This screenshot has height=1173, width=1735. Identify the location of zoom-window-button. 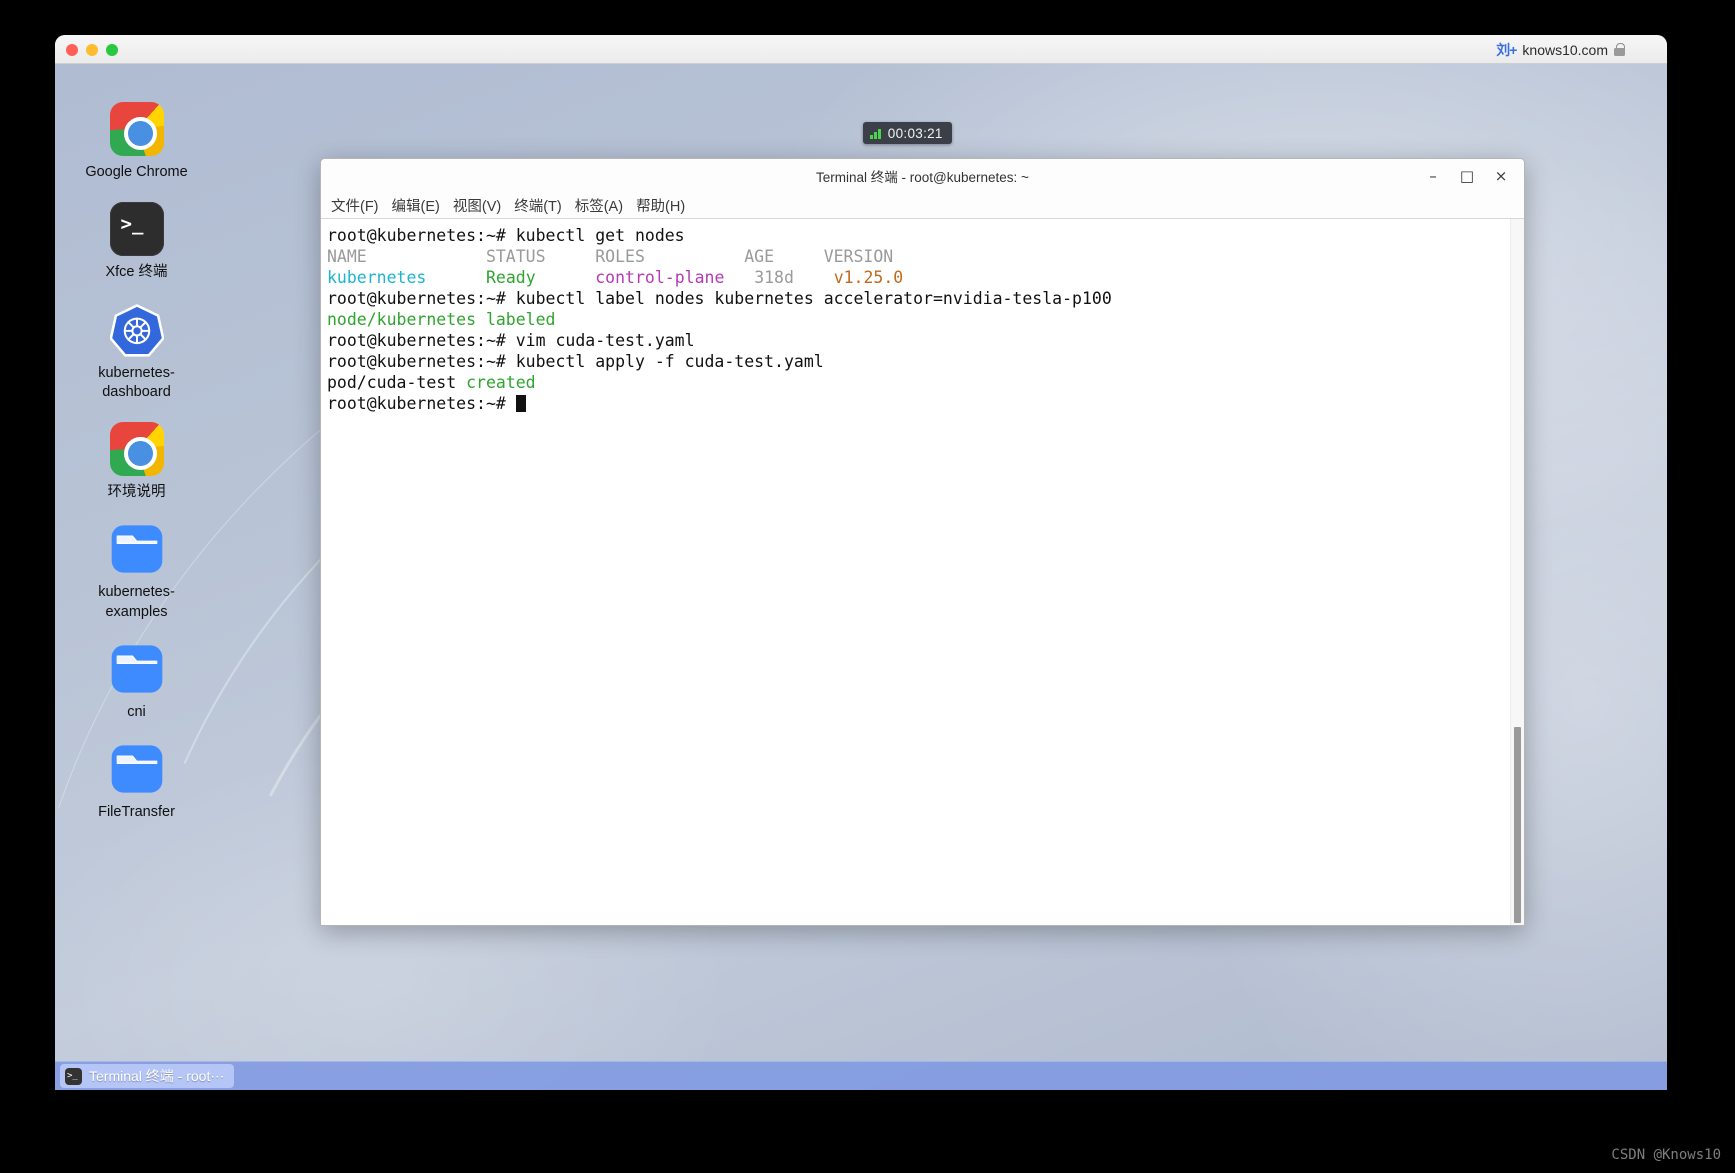
(112, 50).